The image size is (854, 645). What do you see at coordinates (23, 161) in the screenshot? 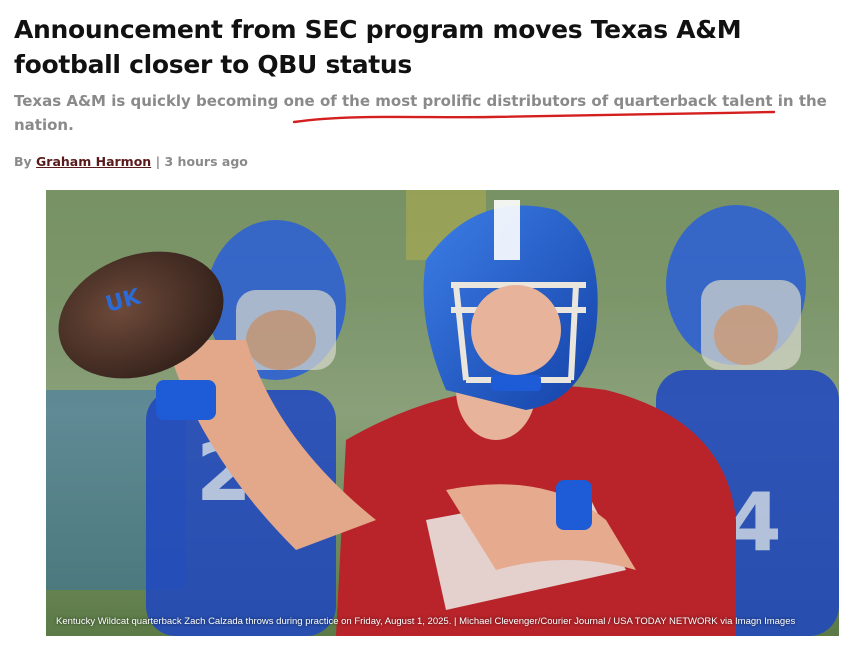
I see `byline-prefix: By` at bounding box center [23, 161].